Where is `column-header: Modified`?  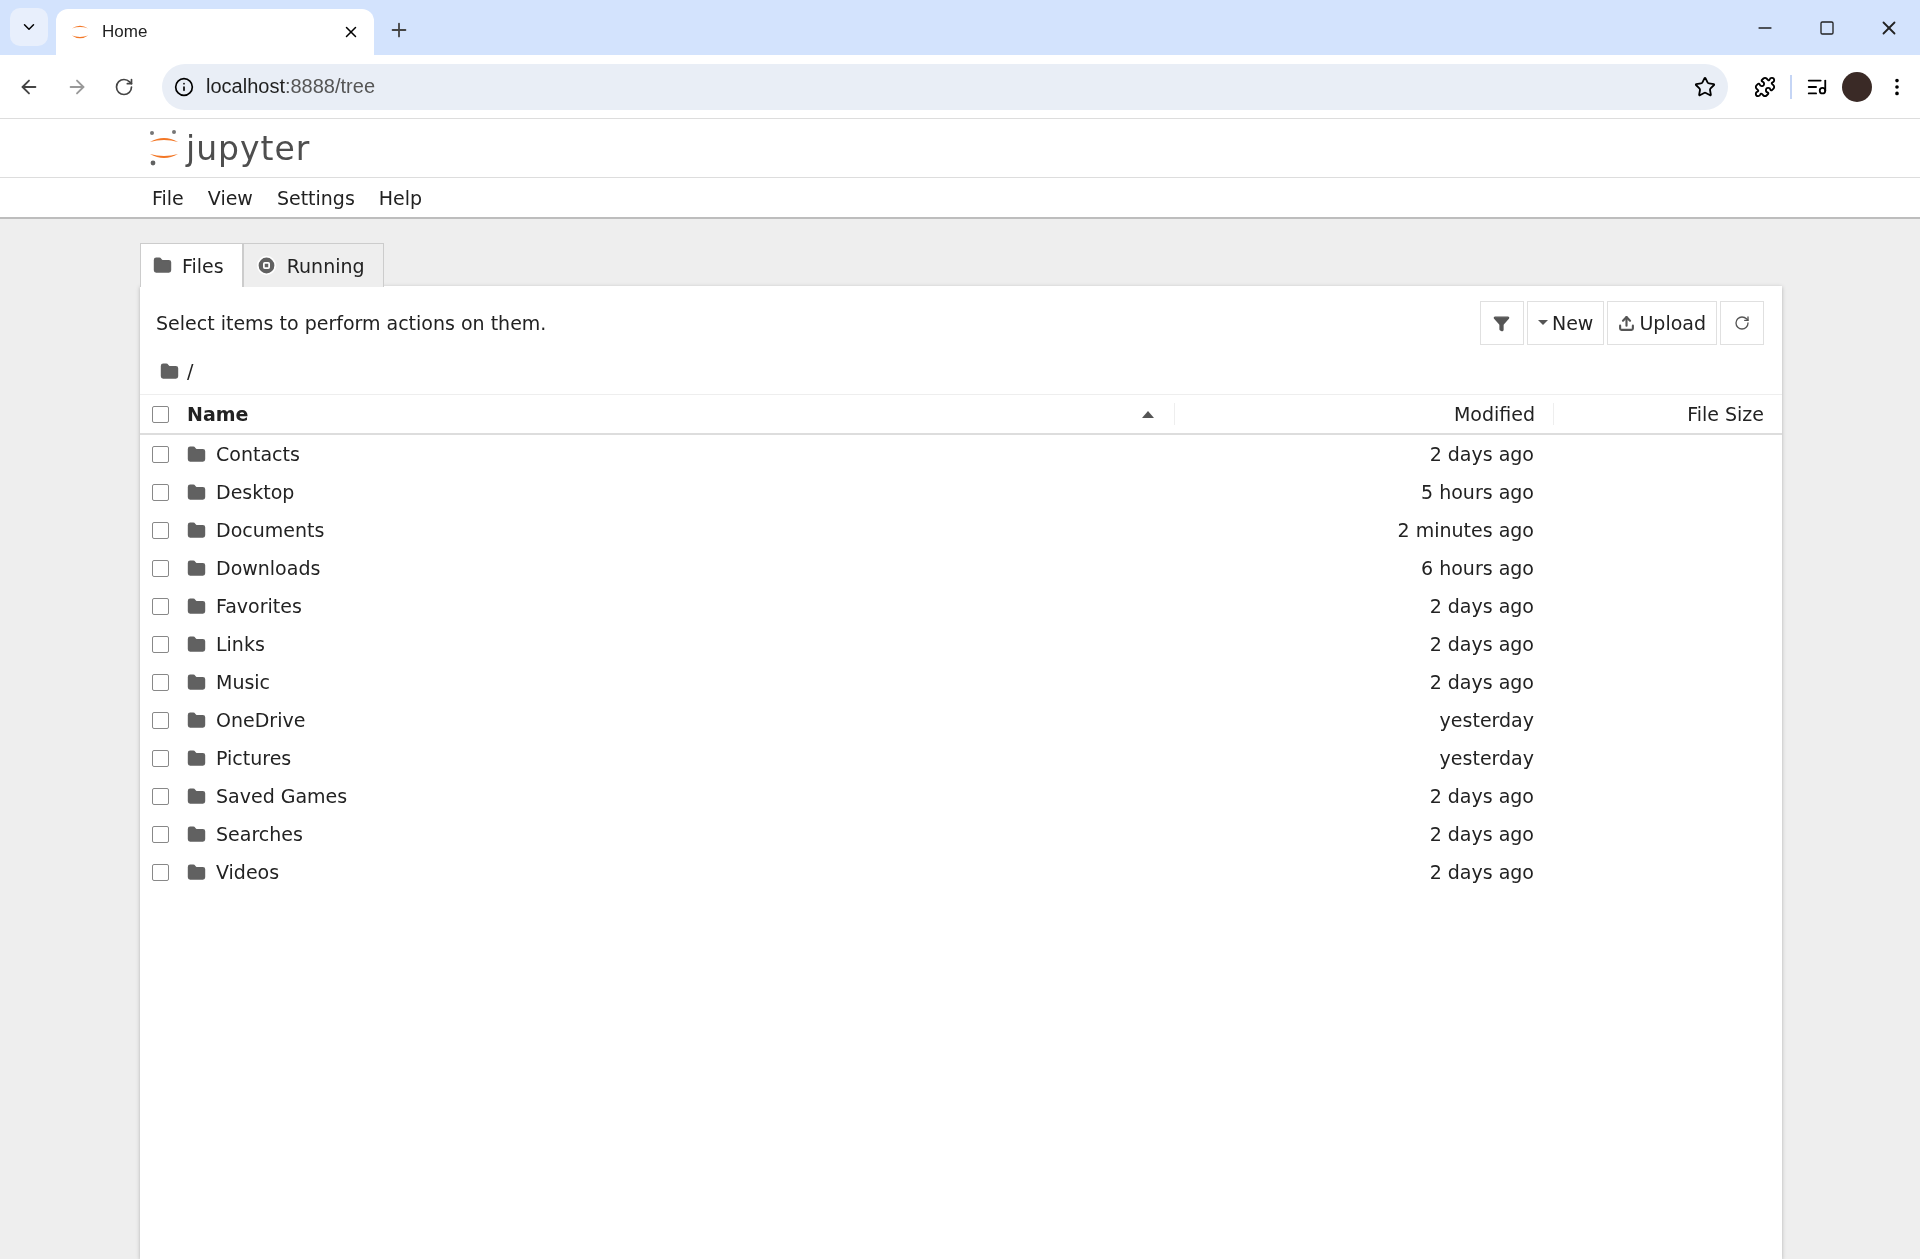
column-header: Modified is located at coordinates (1363, 414).